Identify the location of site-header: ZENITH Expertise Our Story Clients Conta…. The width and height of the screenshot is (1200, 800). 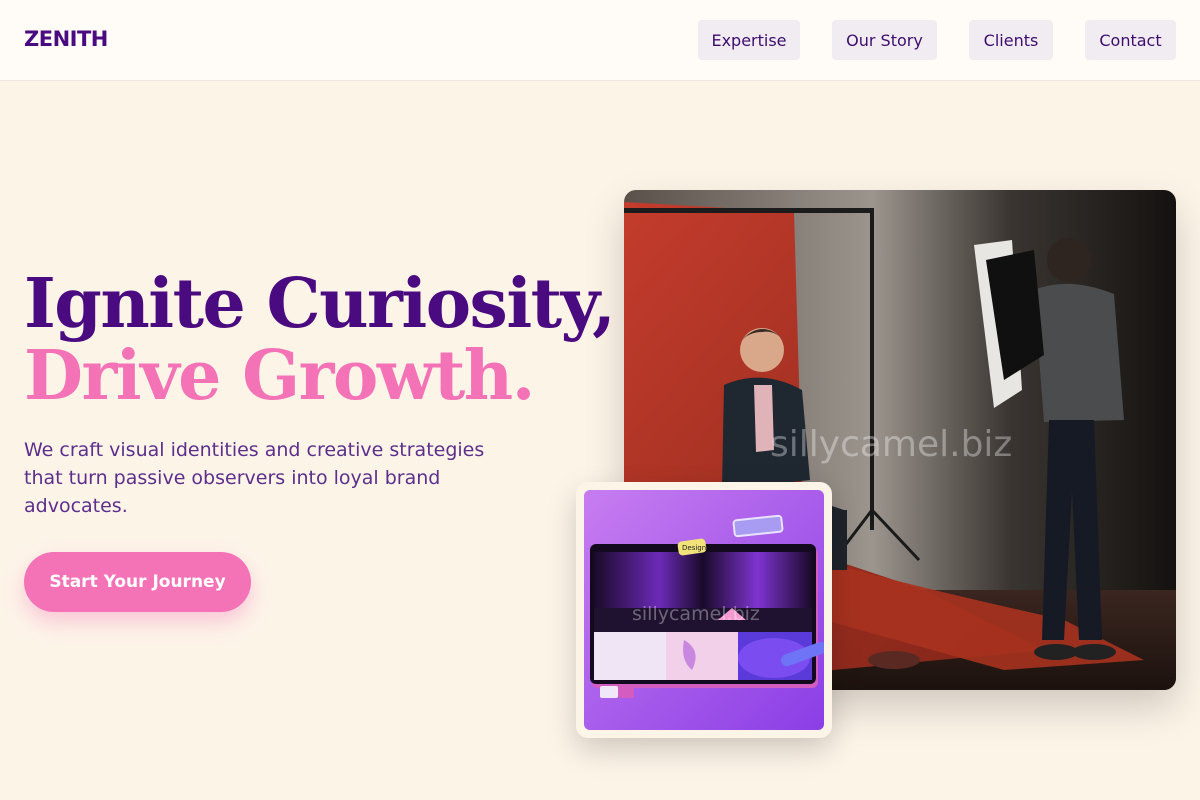
(600, 40).